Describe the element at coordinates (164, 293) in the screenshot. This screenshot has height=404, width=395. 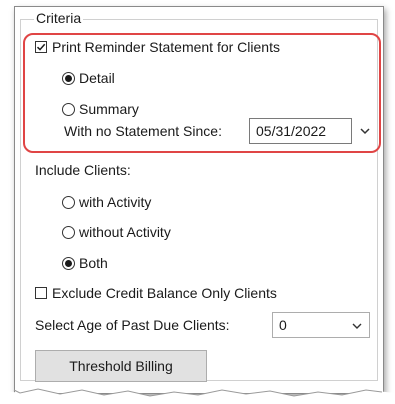
I see `exclude-credit-label: Exclude Credit Balance Only Clients` at that location.